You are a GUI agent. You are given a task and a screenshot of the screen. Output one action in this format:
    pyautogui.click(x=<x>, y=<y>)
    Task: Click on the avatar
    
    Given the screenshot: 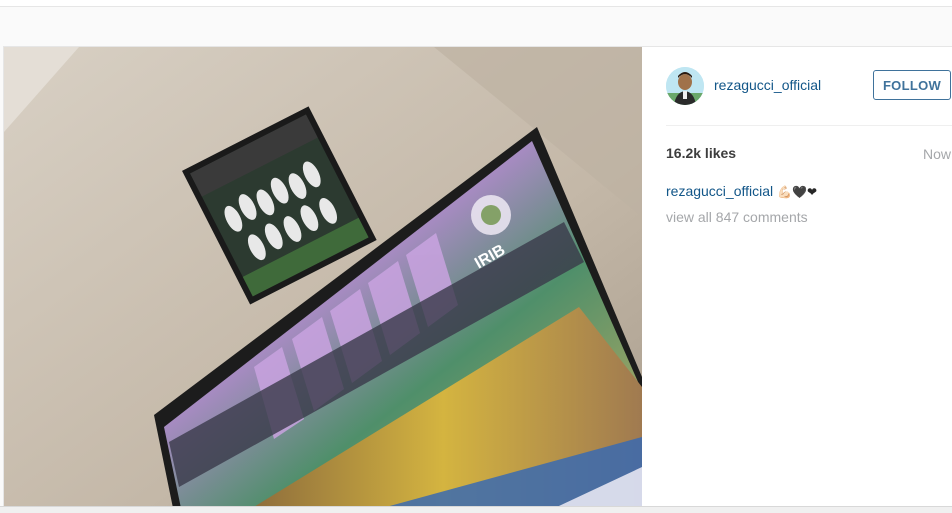 What is the action you would take?
    pyautogui.click(x=685, y=86)
    